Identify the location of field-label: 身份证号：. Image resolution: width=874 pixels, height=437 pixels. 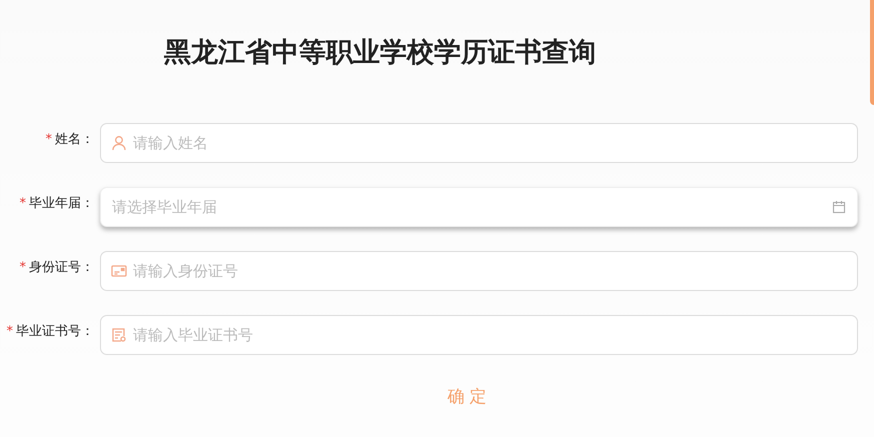
(61, 267).